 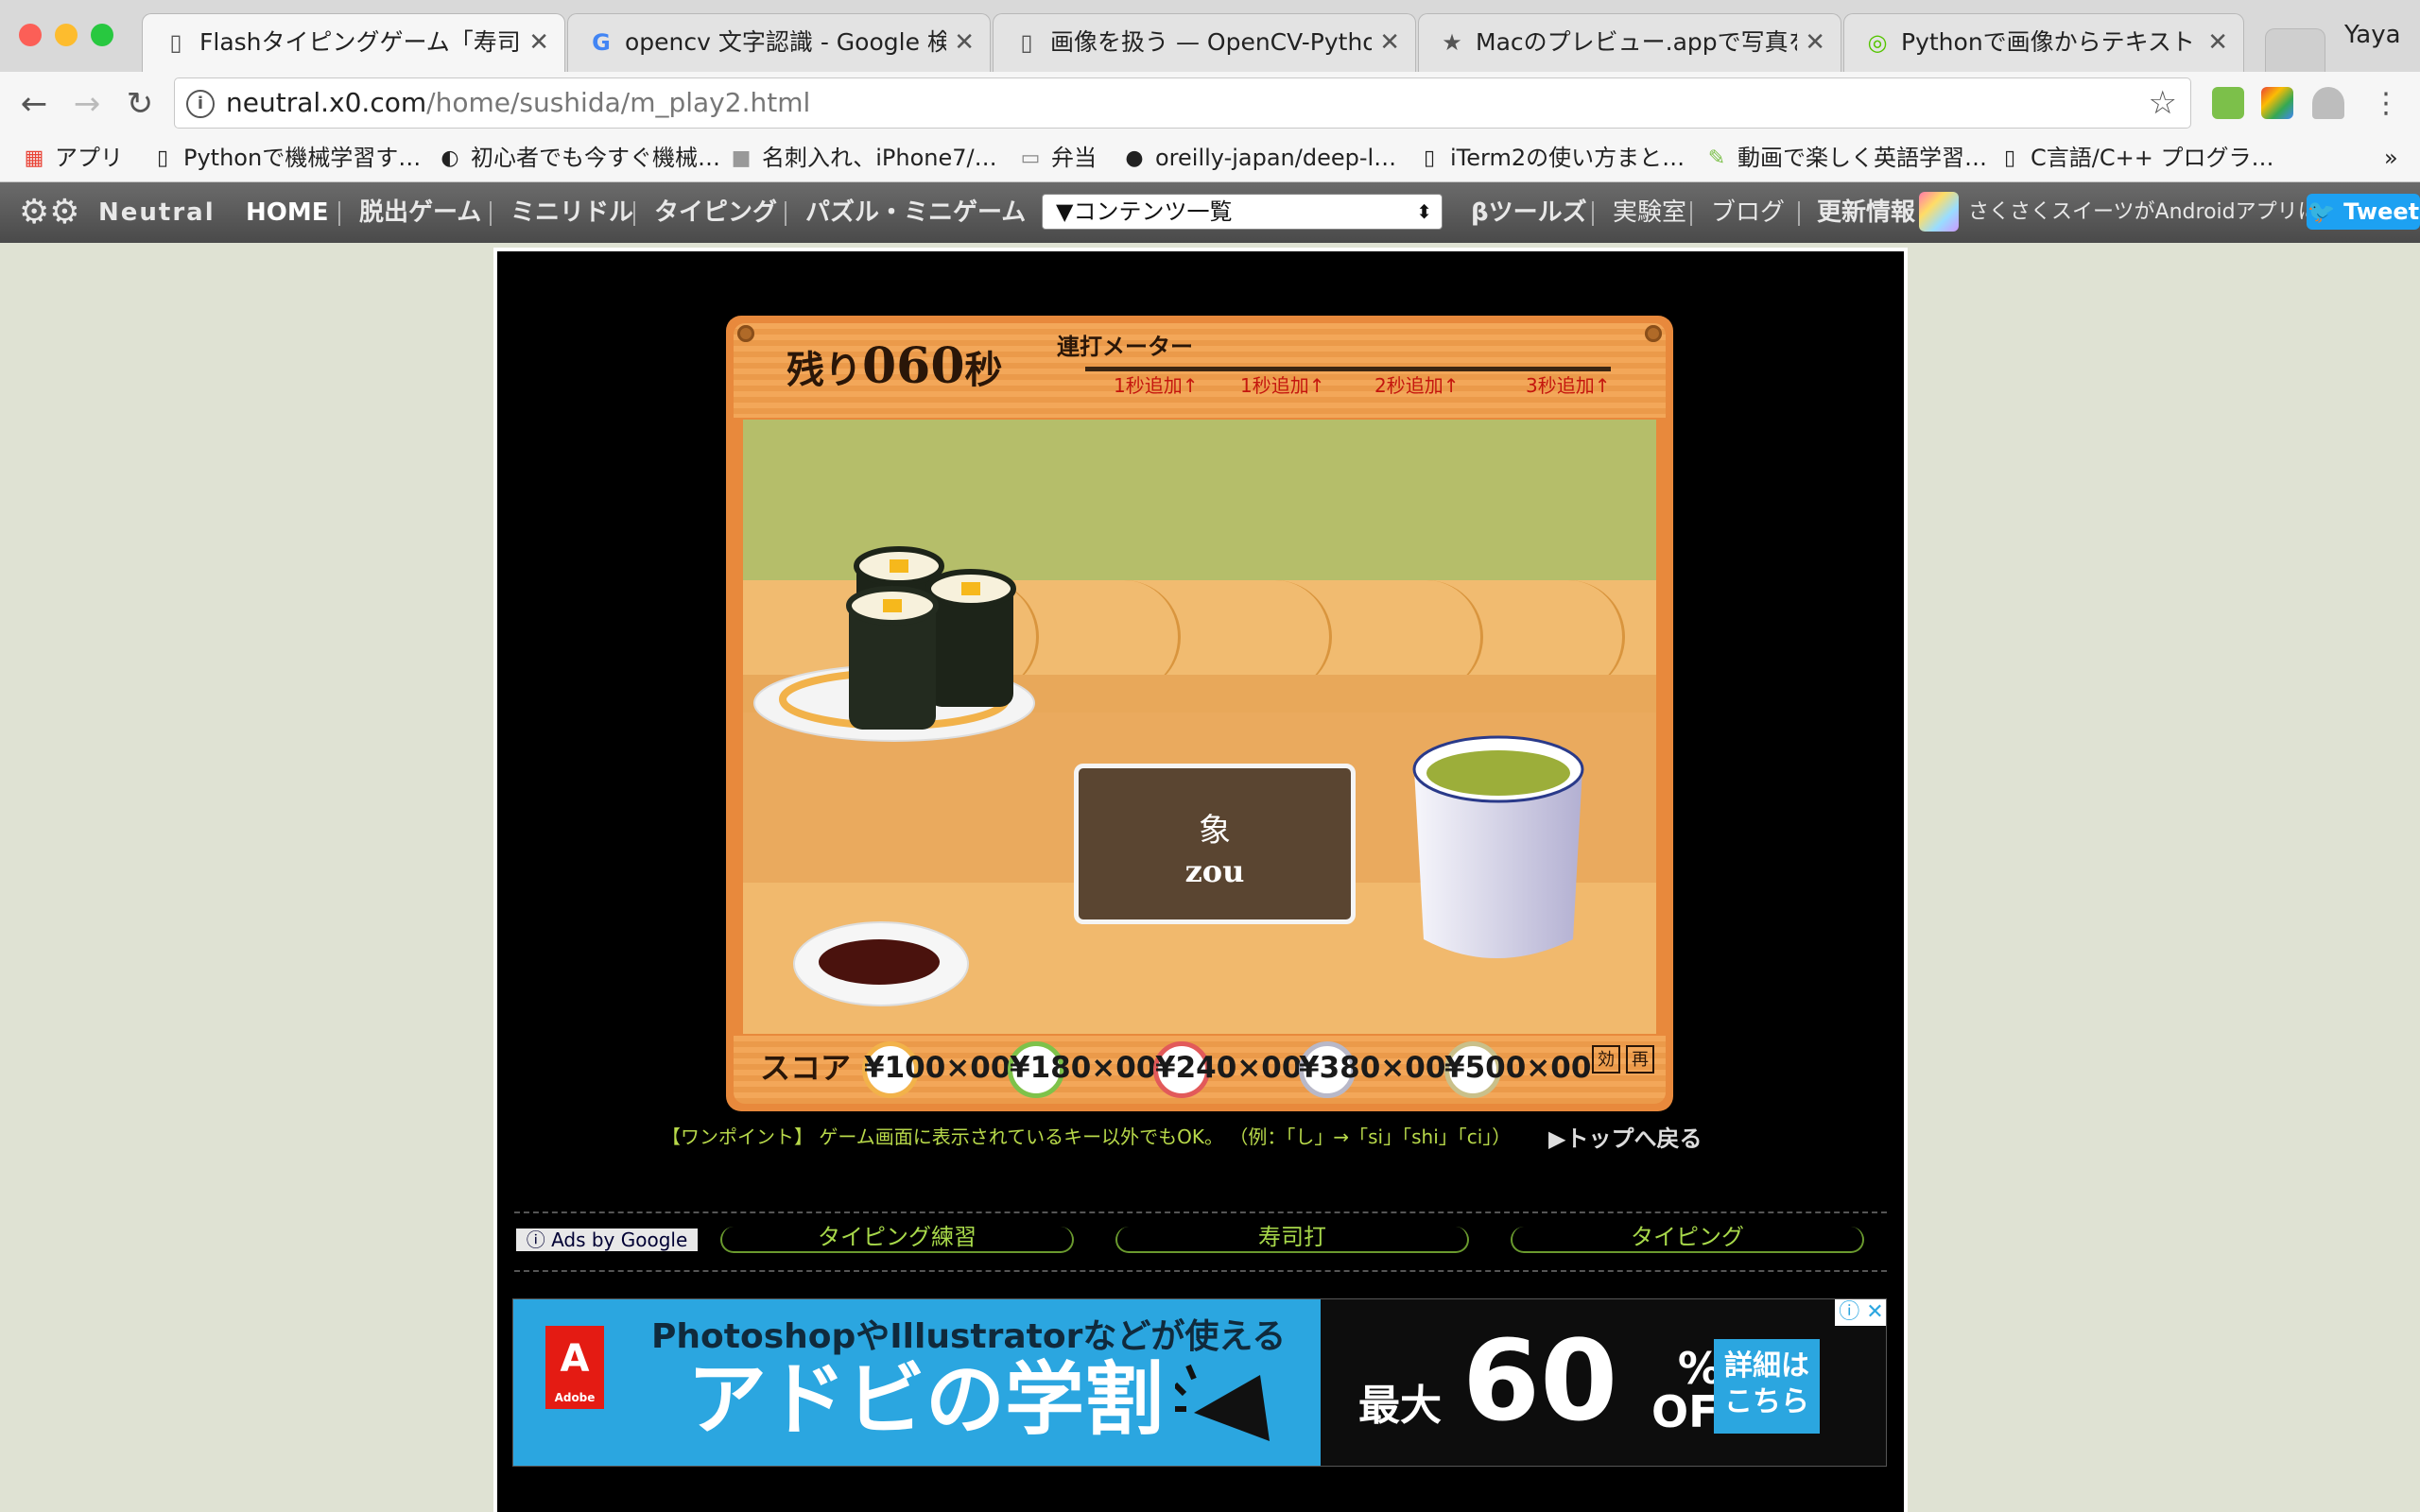 I want to click on tab-python-ocr: ◎ Pythonで画像からテキストを抽出 ✕, so click(x=2043, y=42).